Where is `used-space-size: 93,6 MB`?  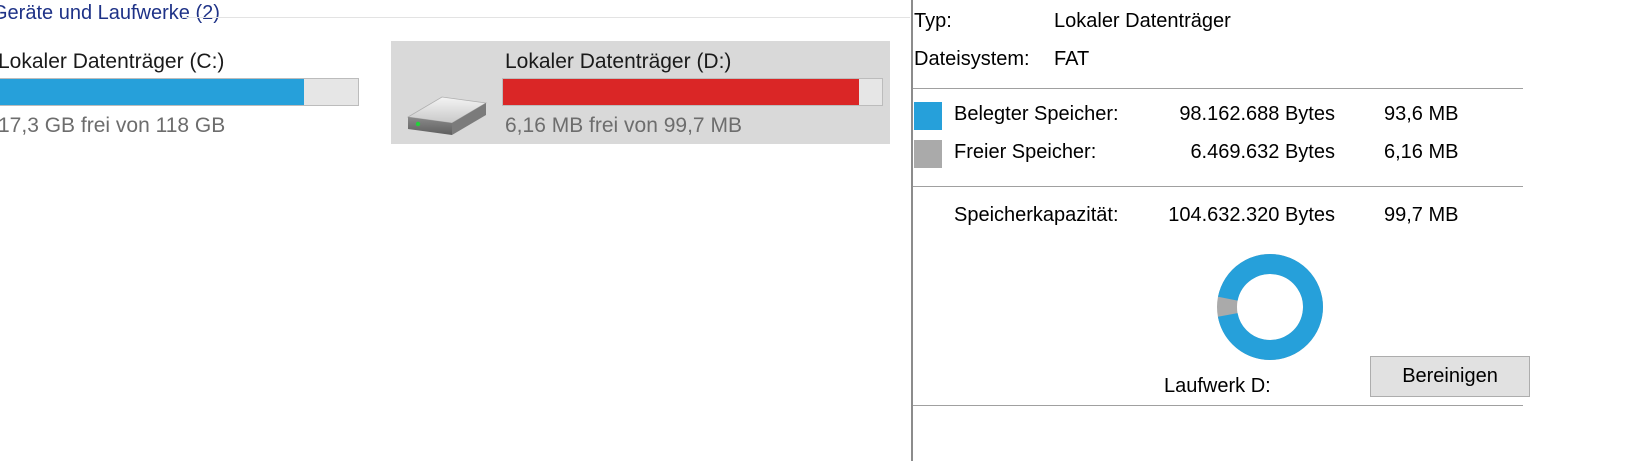 used-space-size: 93,6 MB is located at coordinates (1421, 114).